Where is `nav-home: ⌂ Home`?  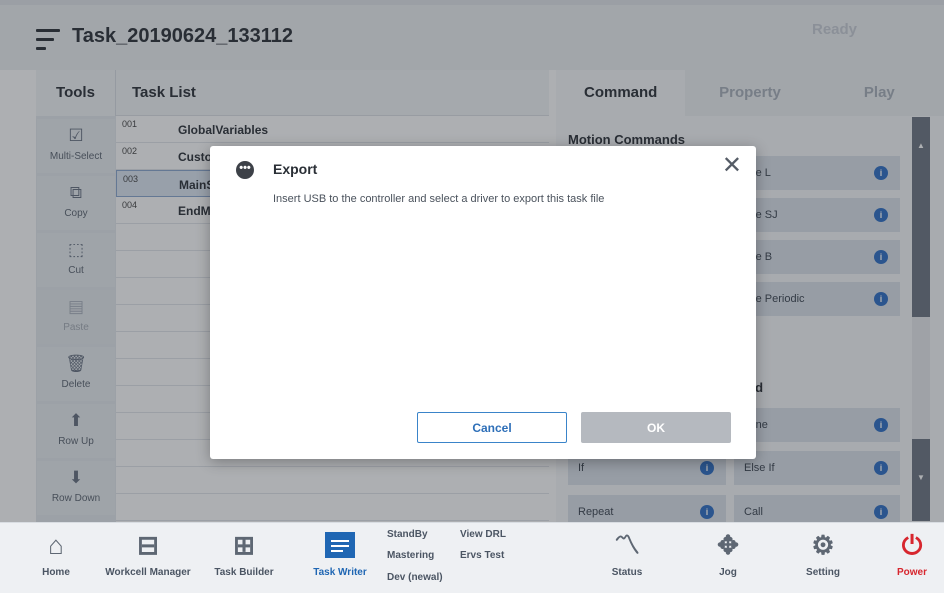
nav-home: ⌂ Home is located at coordinates (56, 558).